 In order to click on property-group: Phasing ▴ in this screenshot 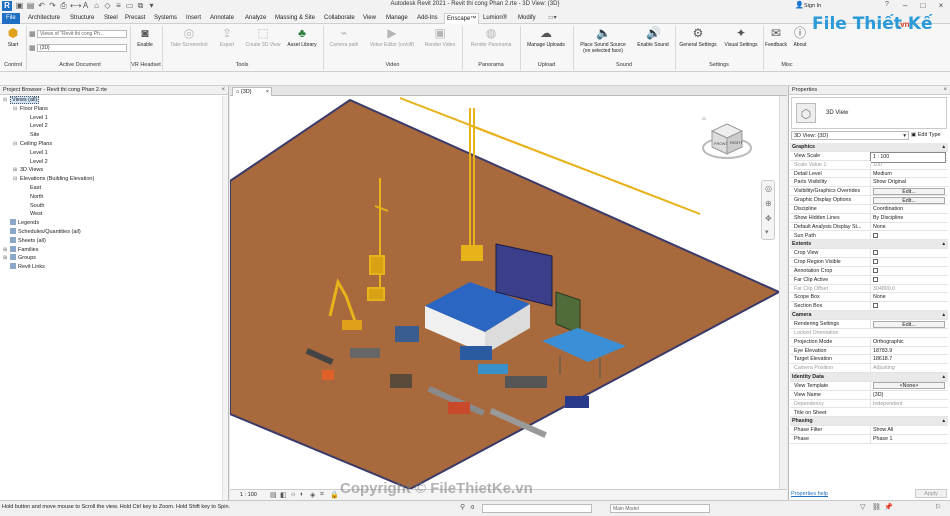, I will do `click(869, 422)`.